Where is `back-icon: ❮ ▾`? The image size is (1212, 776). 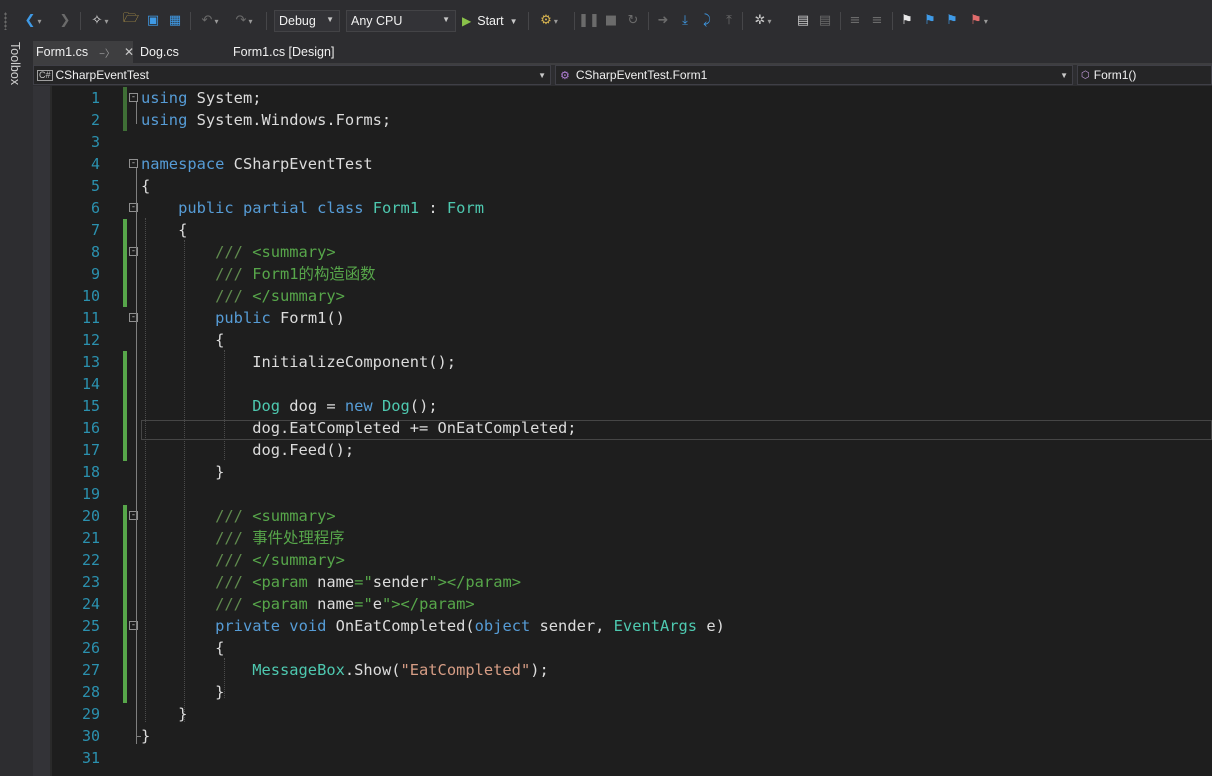
back-icon: ❮ ▾ is located at coordinates (33, 20).